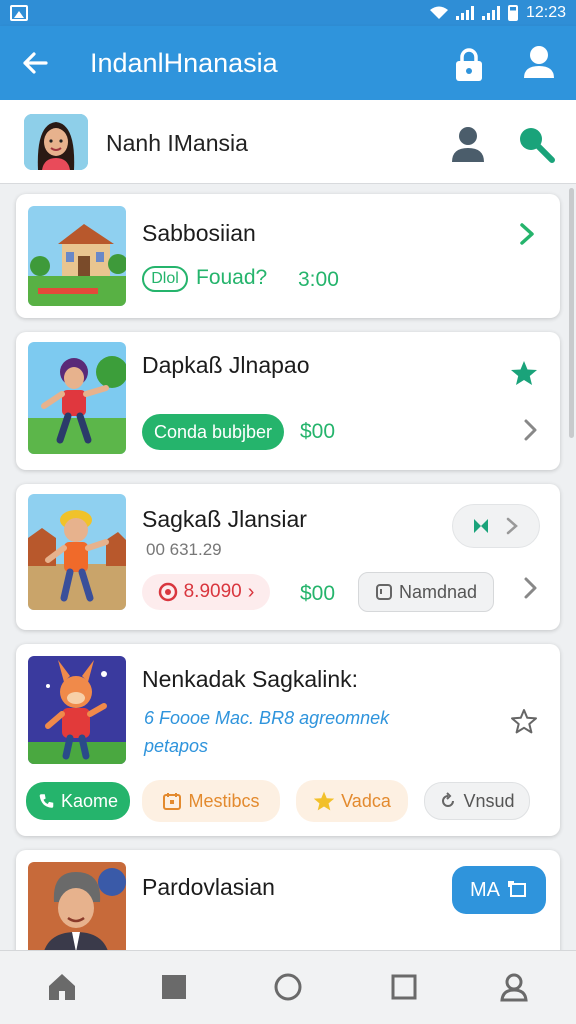 This screenshot has height=1024, width=576. Describe the element at coordinates (199, 233) in the screenshot. I see `item-title: Sabbosiian` at that location.